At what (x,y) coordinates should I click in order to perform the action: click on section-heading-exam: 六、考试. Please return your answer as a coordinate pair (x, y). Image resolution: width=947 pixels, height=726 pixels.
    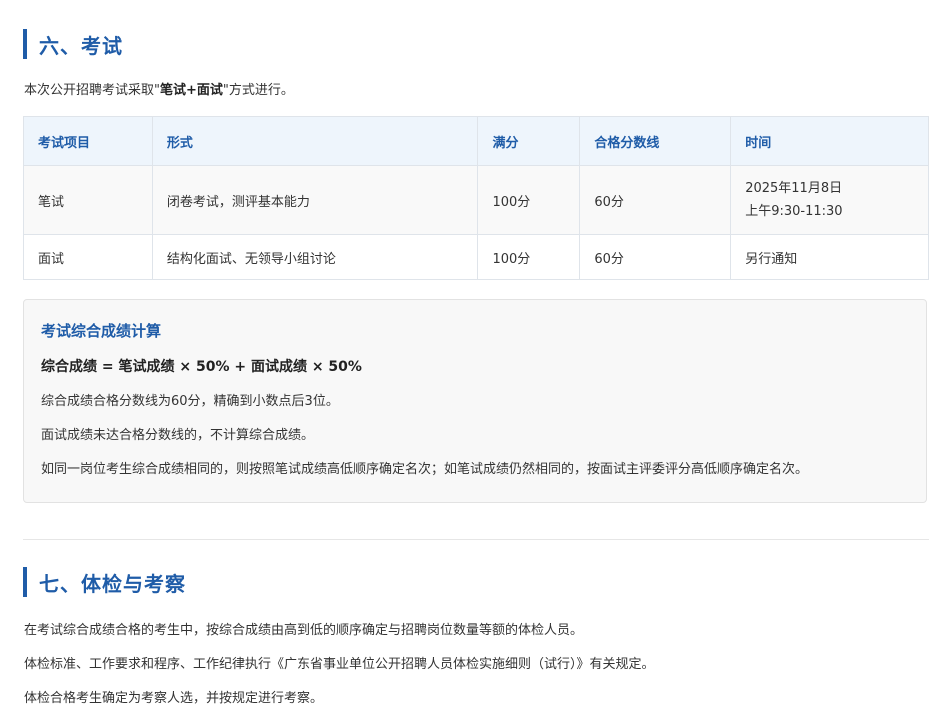
    Looking at the image, I should click on (73, 44).